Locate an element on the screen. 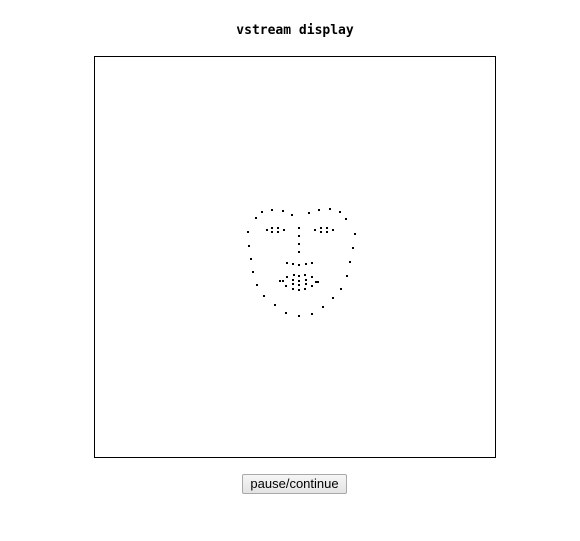 Image resolution: width=580 pixels, height=541 pixels. pause-continue-button: pause/continue is located at coordinates (294, 484).